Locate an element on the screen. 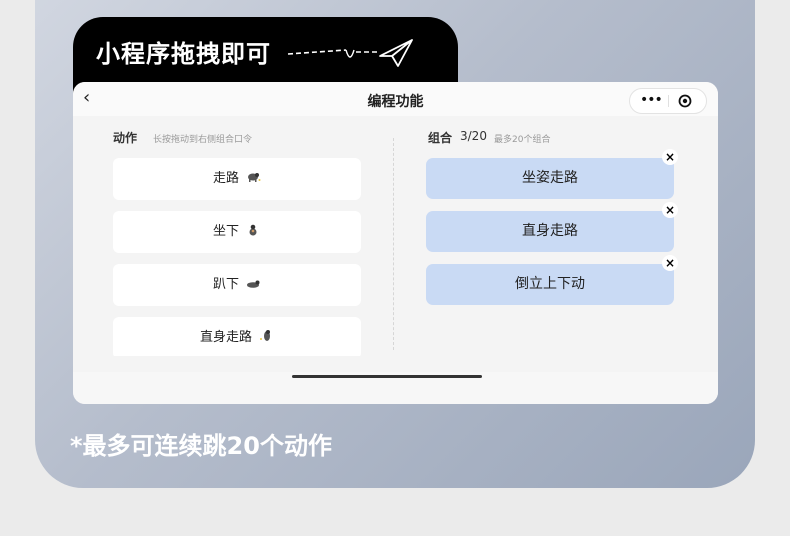 The image size is (790, 536). action-label: 走路 is located at coordinates (225, 178).